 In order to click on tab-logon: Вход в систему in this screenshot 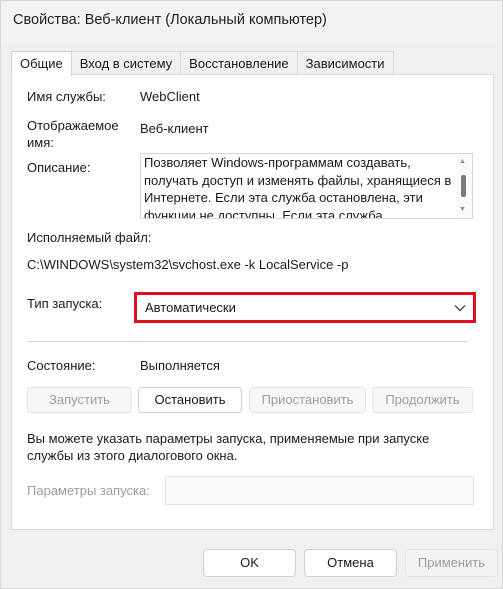, I will do `click(126, 63)`.